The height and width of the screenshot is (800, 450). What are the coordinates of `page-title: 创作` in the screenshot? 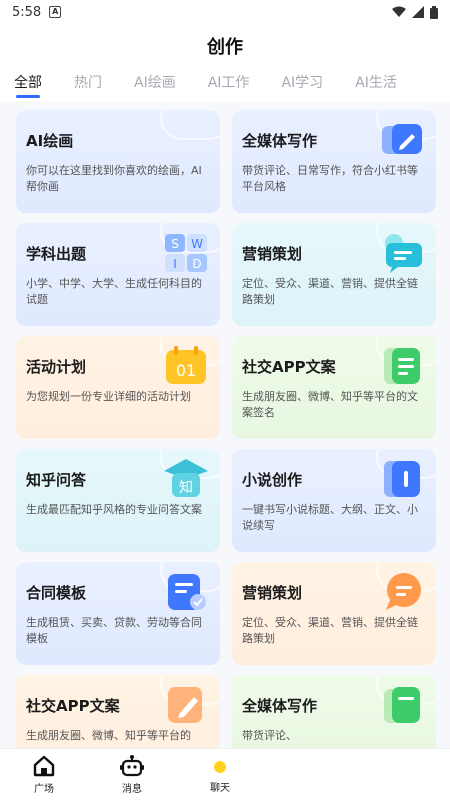 It's located at (225, 47).